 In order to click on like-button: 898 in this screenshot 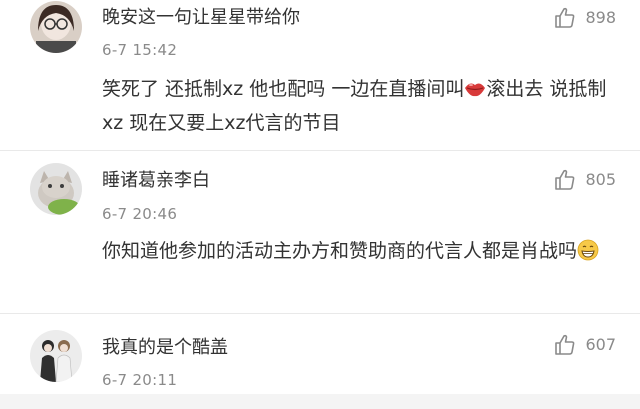, I will do `click(584, 18)`.